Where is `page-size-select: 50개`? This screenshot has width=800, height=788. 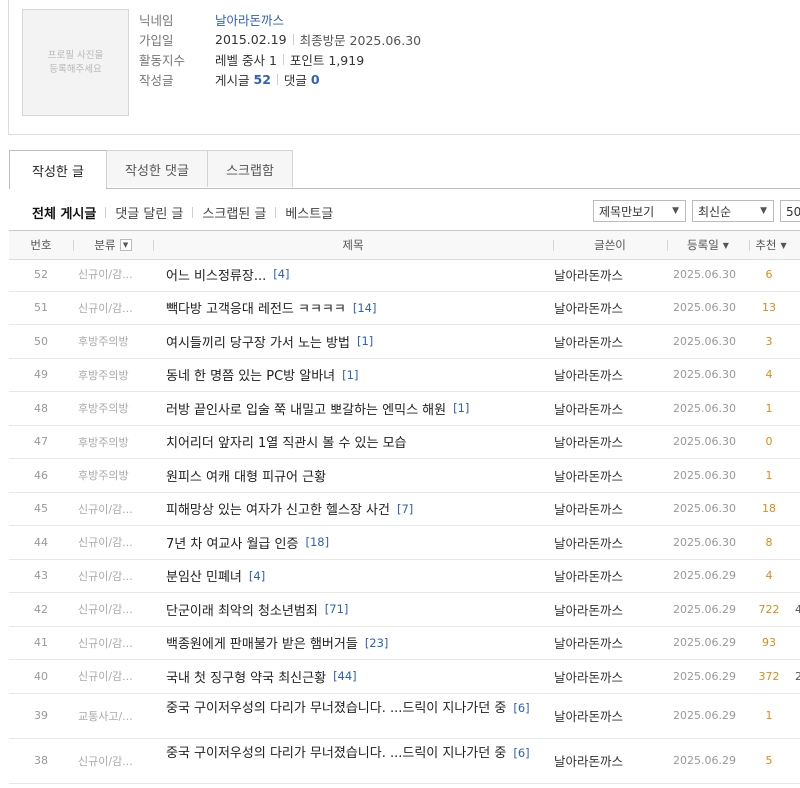
page-size-select: 50개 is located at coordinates (790, 211).